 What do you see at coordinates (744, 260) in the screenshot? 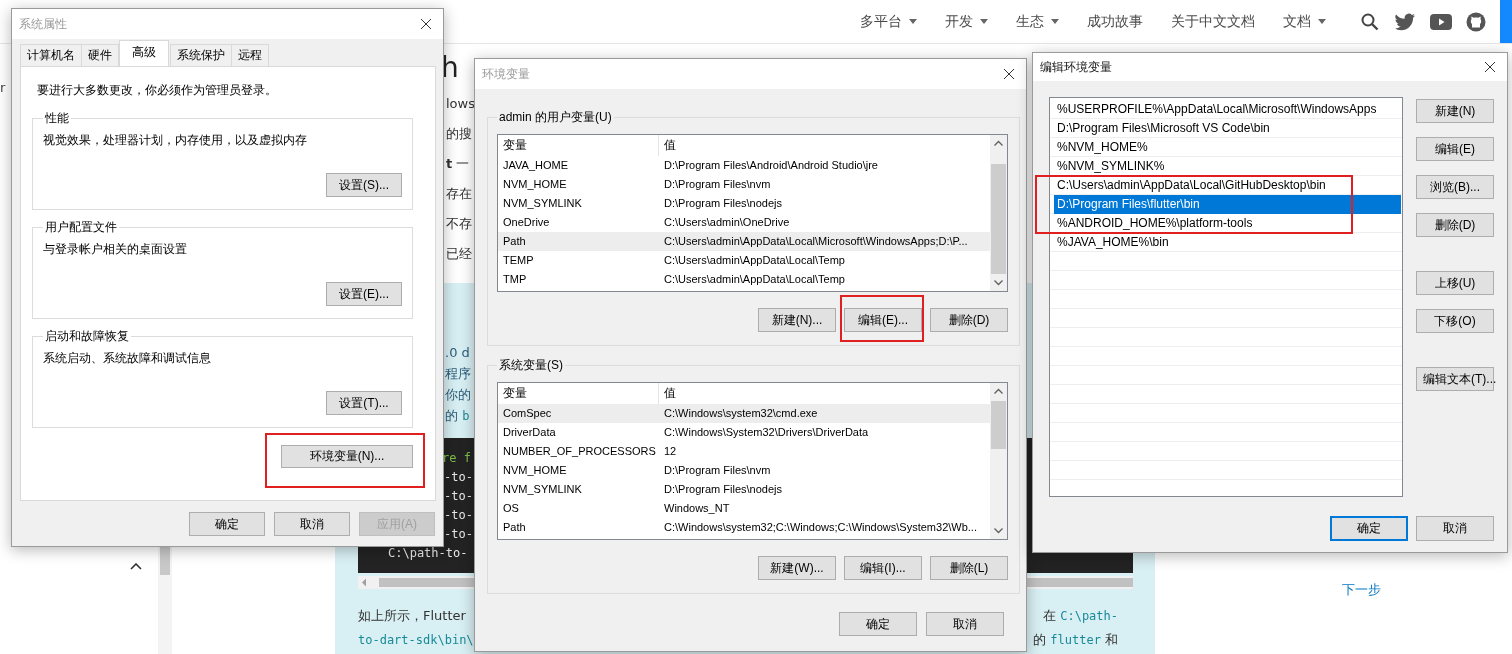
I see `table-row: TEMP C:\Users\admin\AppData\Local\Temp` at bounding box center [744, 260].